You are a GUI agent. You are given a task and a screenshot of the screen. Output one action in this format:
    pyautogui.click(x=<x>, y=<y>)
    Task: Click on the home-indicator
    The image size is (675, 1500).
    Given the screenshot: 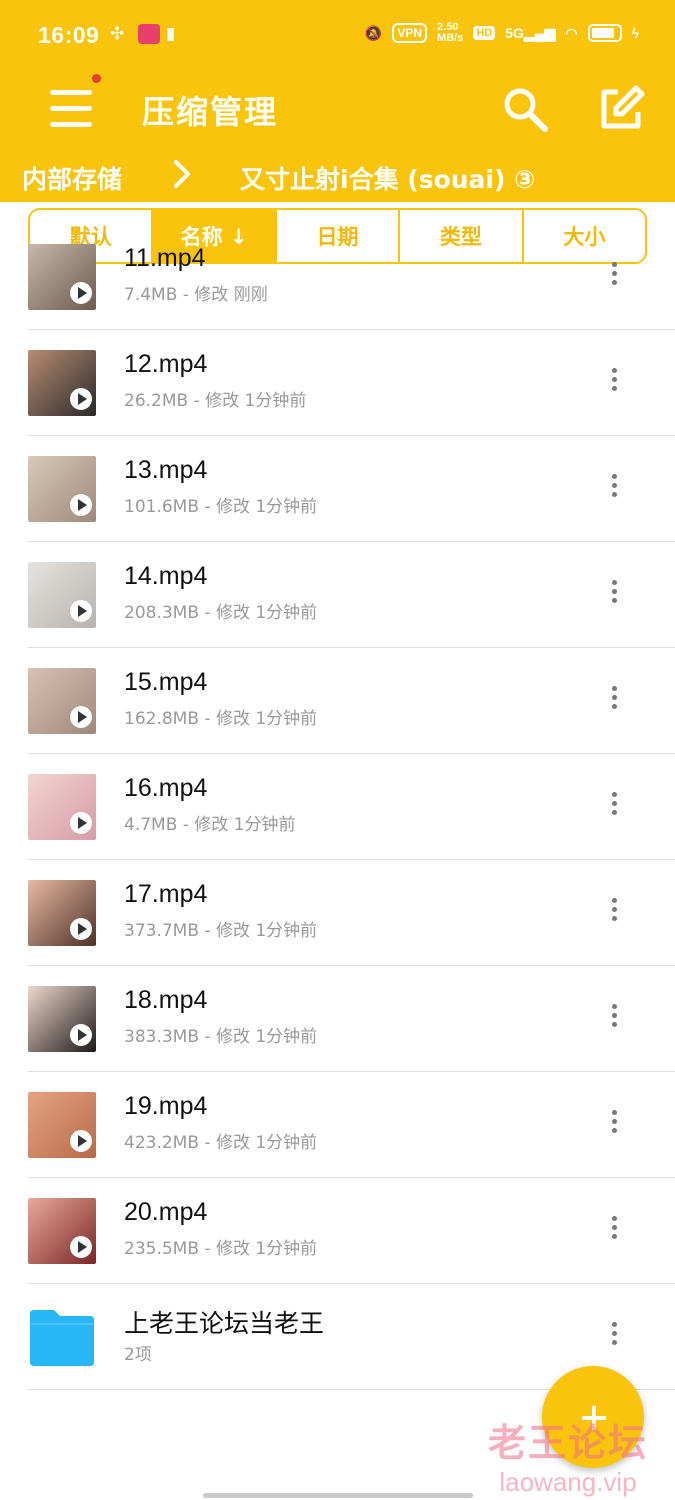 What is the action you would take?
    pyautogui.click(x=338, y=1495)
    